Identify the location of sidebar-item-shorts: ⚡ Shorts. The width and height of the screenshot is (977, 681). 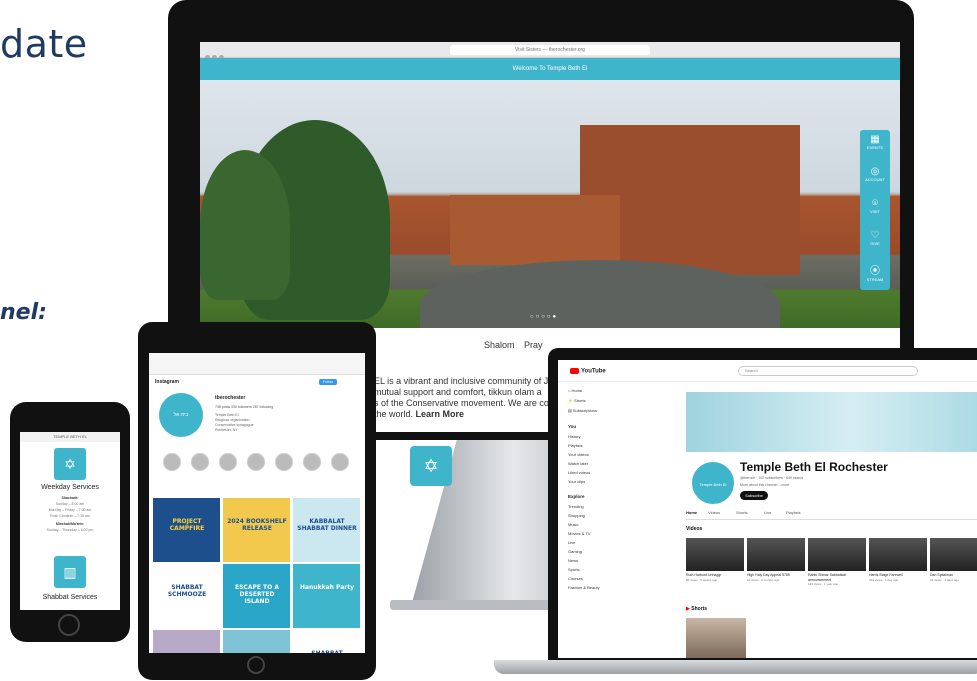
(577, 400).